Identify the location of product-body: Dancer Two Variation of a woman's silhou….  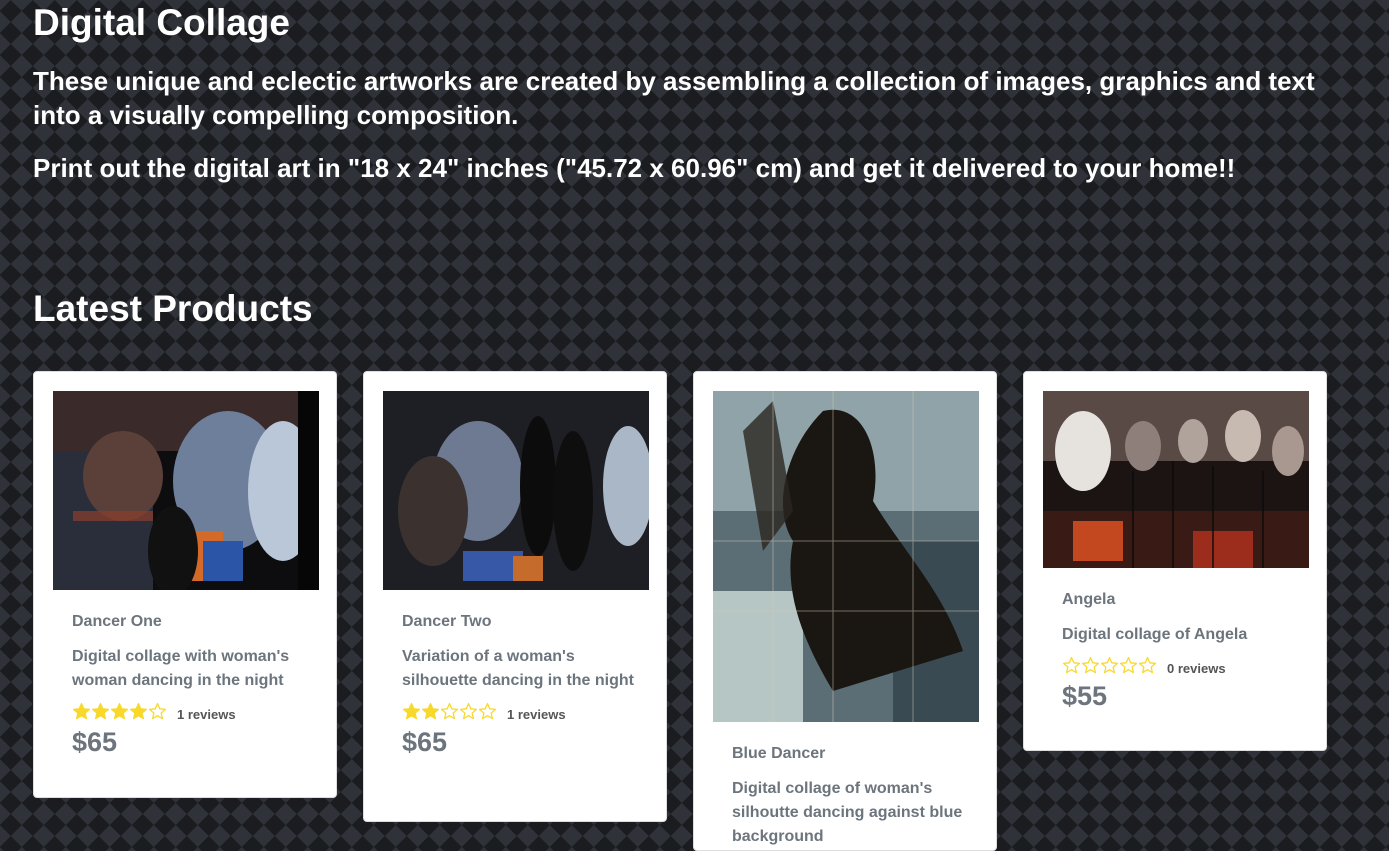
(519, 685).